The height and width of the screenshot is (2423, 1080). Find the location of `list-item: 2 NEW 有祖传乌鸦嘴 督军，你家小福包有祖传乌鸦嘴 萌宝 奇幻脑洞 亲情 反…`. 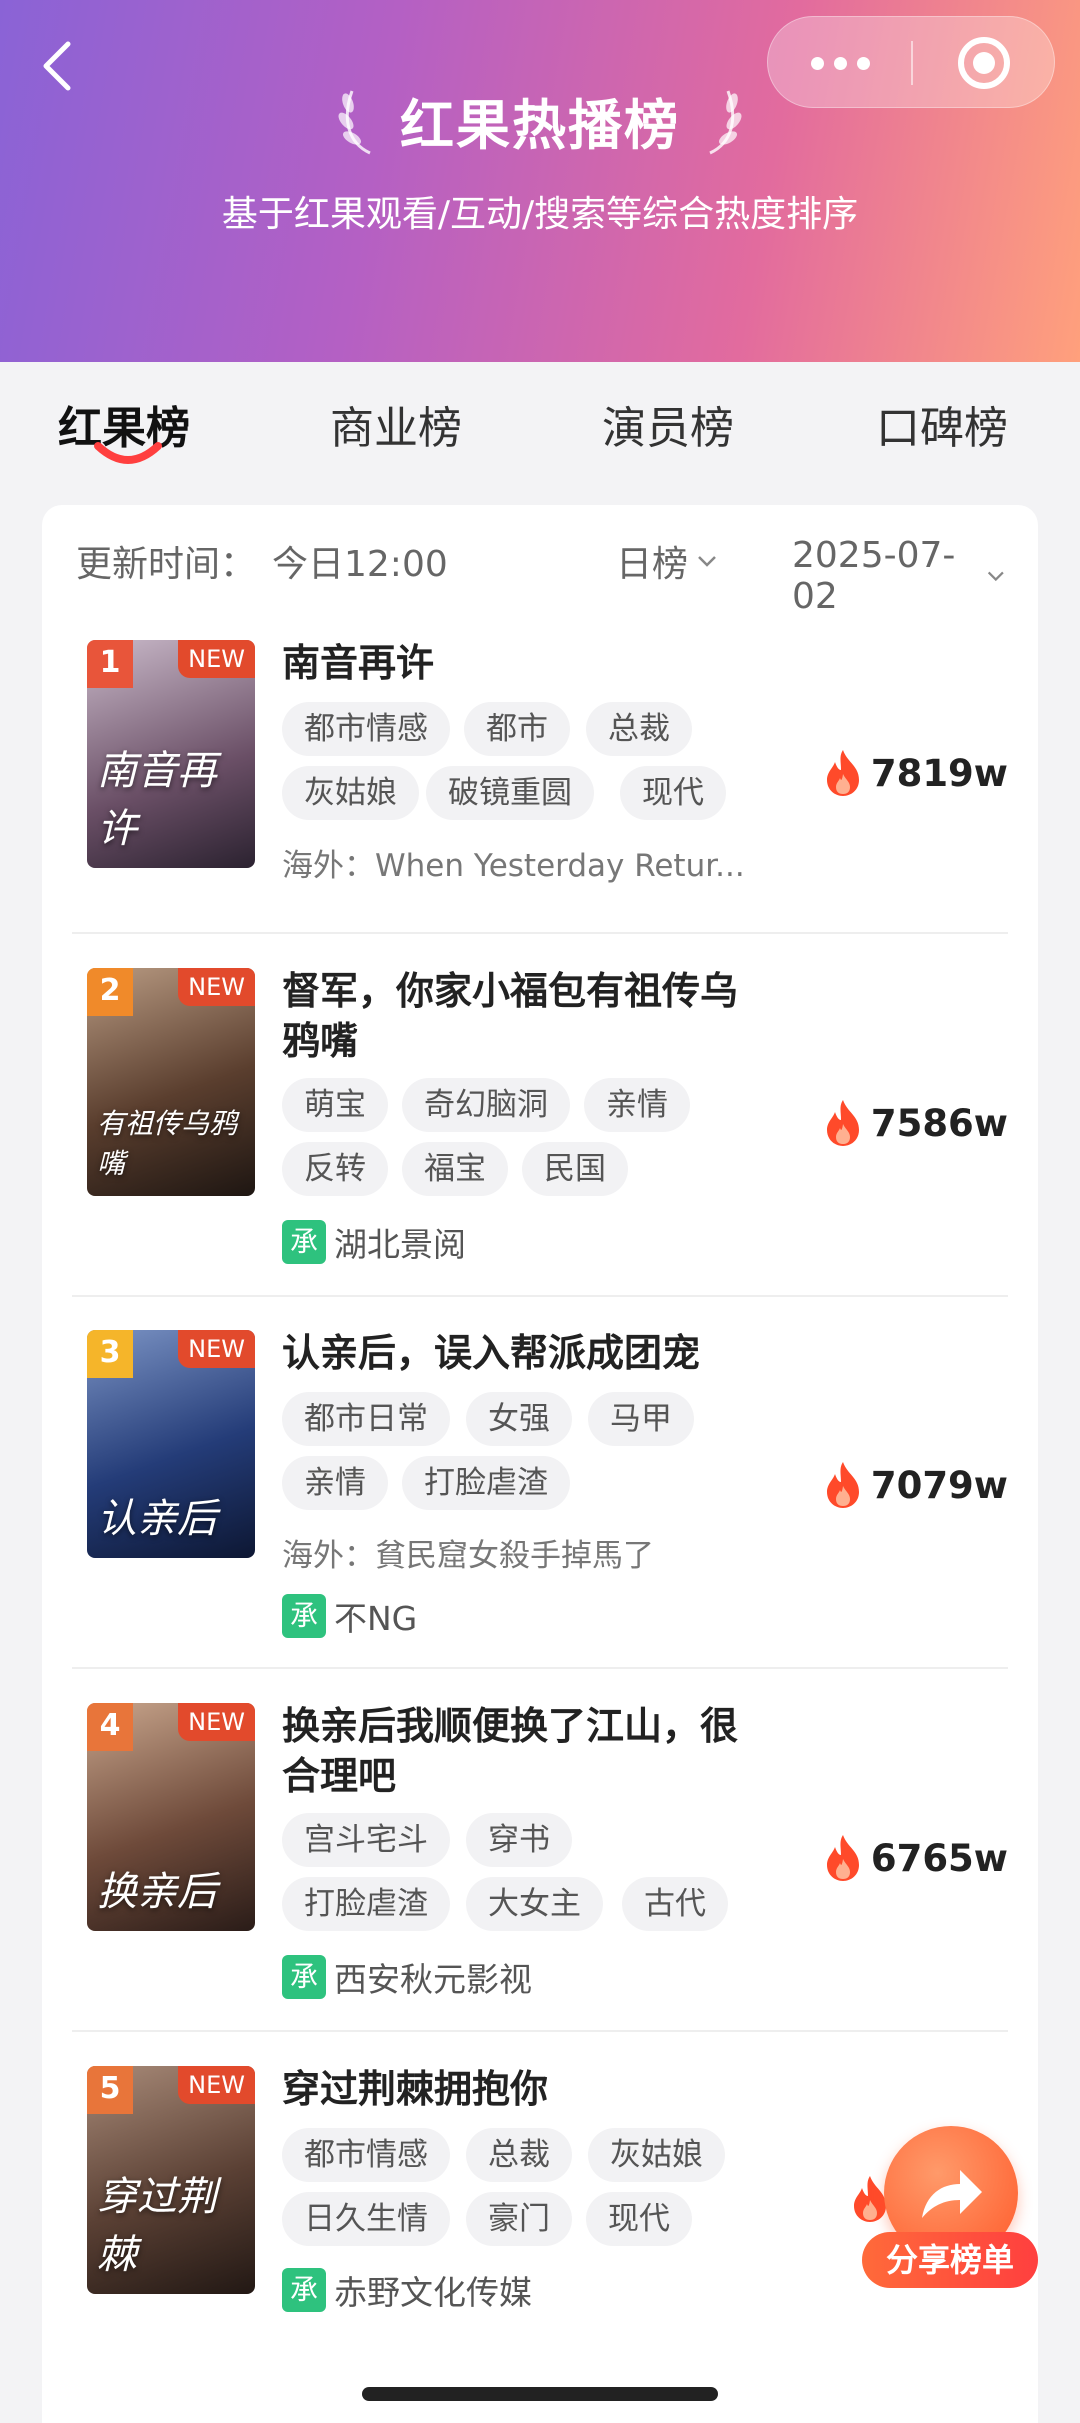

list-item: 2 NEW 有祖传乌鸦嘴 督军，你家小福包有祖传乌鸦嘴 萌宝 奇幻脑洞 亲情 反… is located at coordinates (540, 1133).